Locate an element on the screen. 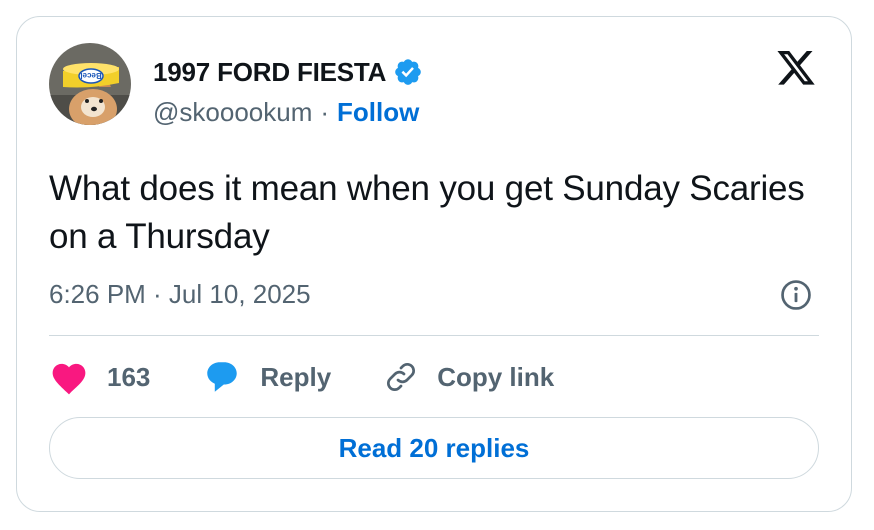  author-handle-row: @skooookum · Follow is located at coordinates (286, 112).